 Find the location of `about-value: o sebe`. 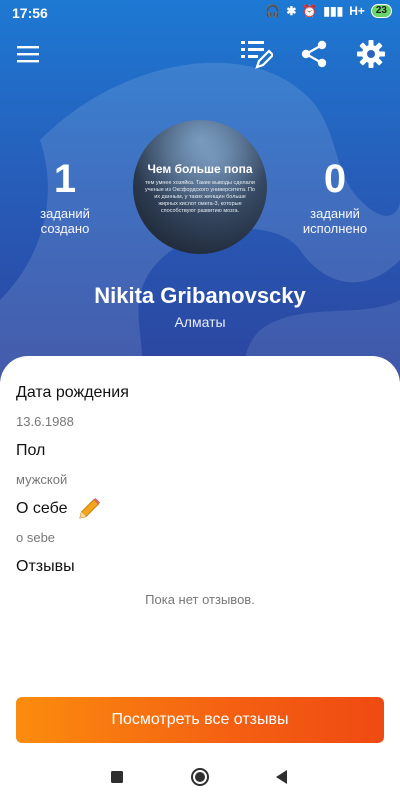

about-value: o sebe is located at coordinates (36, 537).